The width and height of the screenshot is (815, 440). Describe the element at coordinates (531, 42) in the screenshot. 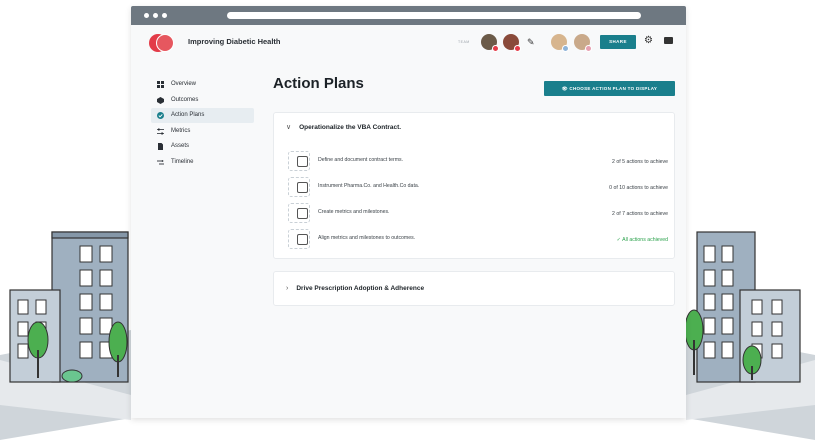

I see `pencil-icon: ✎` at that location.